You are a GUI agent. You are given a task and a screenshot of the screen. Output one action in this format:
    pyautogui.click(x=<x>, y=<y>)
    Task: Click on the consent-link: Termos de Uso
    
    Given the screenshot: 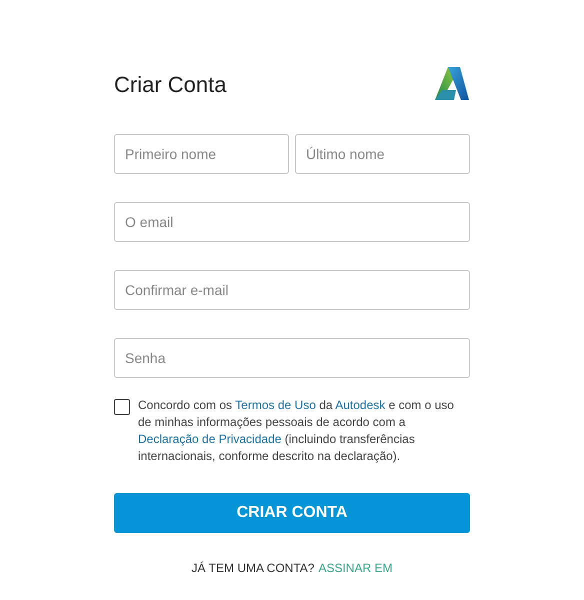 What is the action you would take?
    pyautogui.click(x=275, y=405)
    